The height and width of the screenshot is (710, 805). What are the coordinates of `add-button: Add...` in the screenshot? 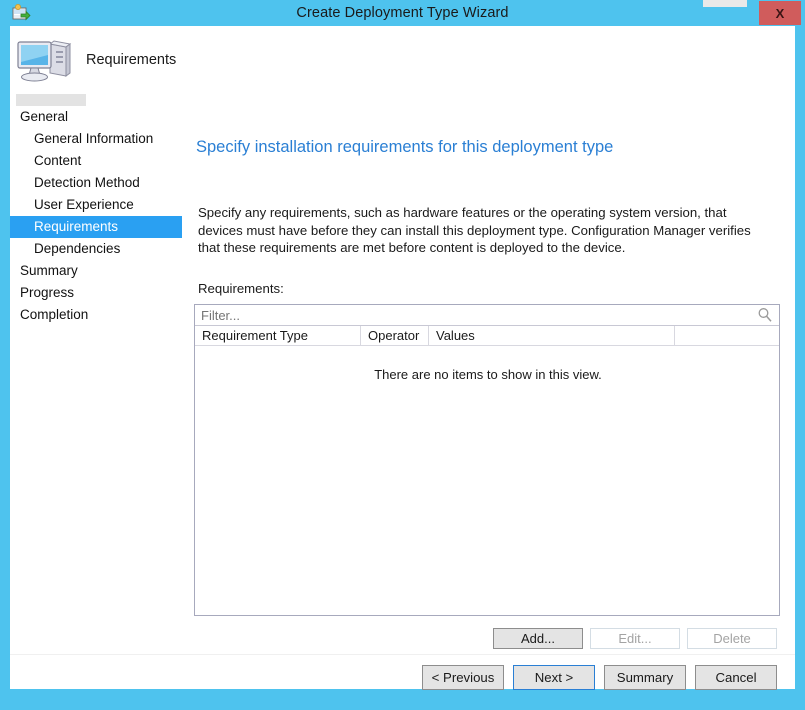 It's located at (538, 638).